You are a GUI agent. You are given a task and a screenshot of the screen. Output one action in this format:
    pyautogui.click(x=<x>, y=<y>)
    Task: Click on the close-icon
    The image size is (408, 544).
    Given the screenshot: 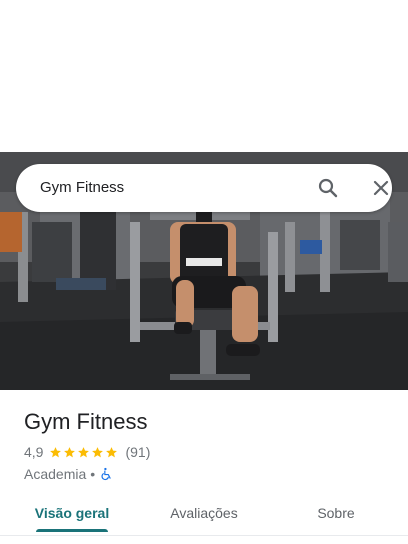 What is the action you would take?
    pyautogui.click(x=381, y=188)
    